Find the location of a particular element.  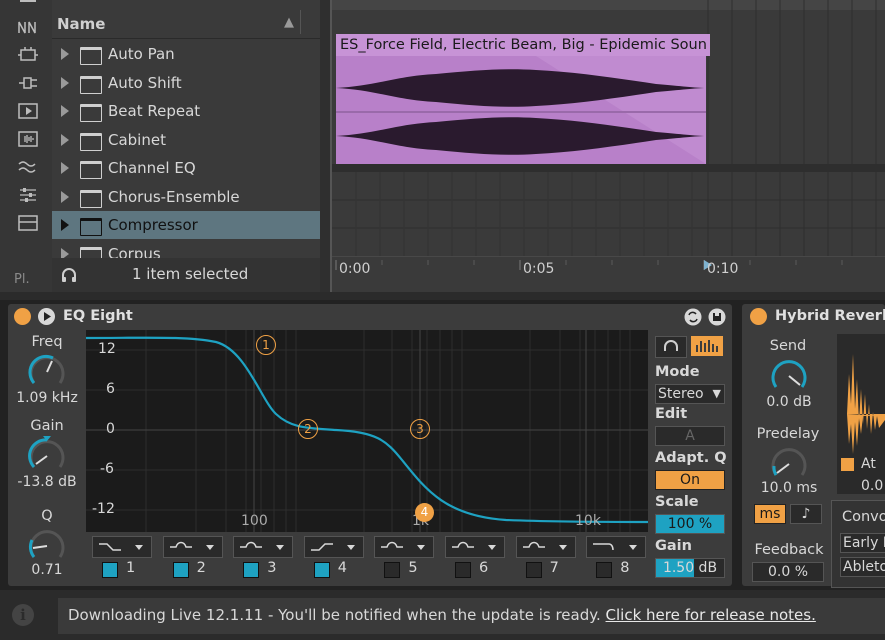

info-icon: i is located at coordinates (23, 615).